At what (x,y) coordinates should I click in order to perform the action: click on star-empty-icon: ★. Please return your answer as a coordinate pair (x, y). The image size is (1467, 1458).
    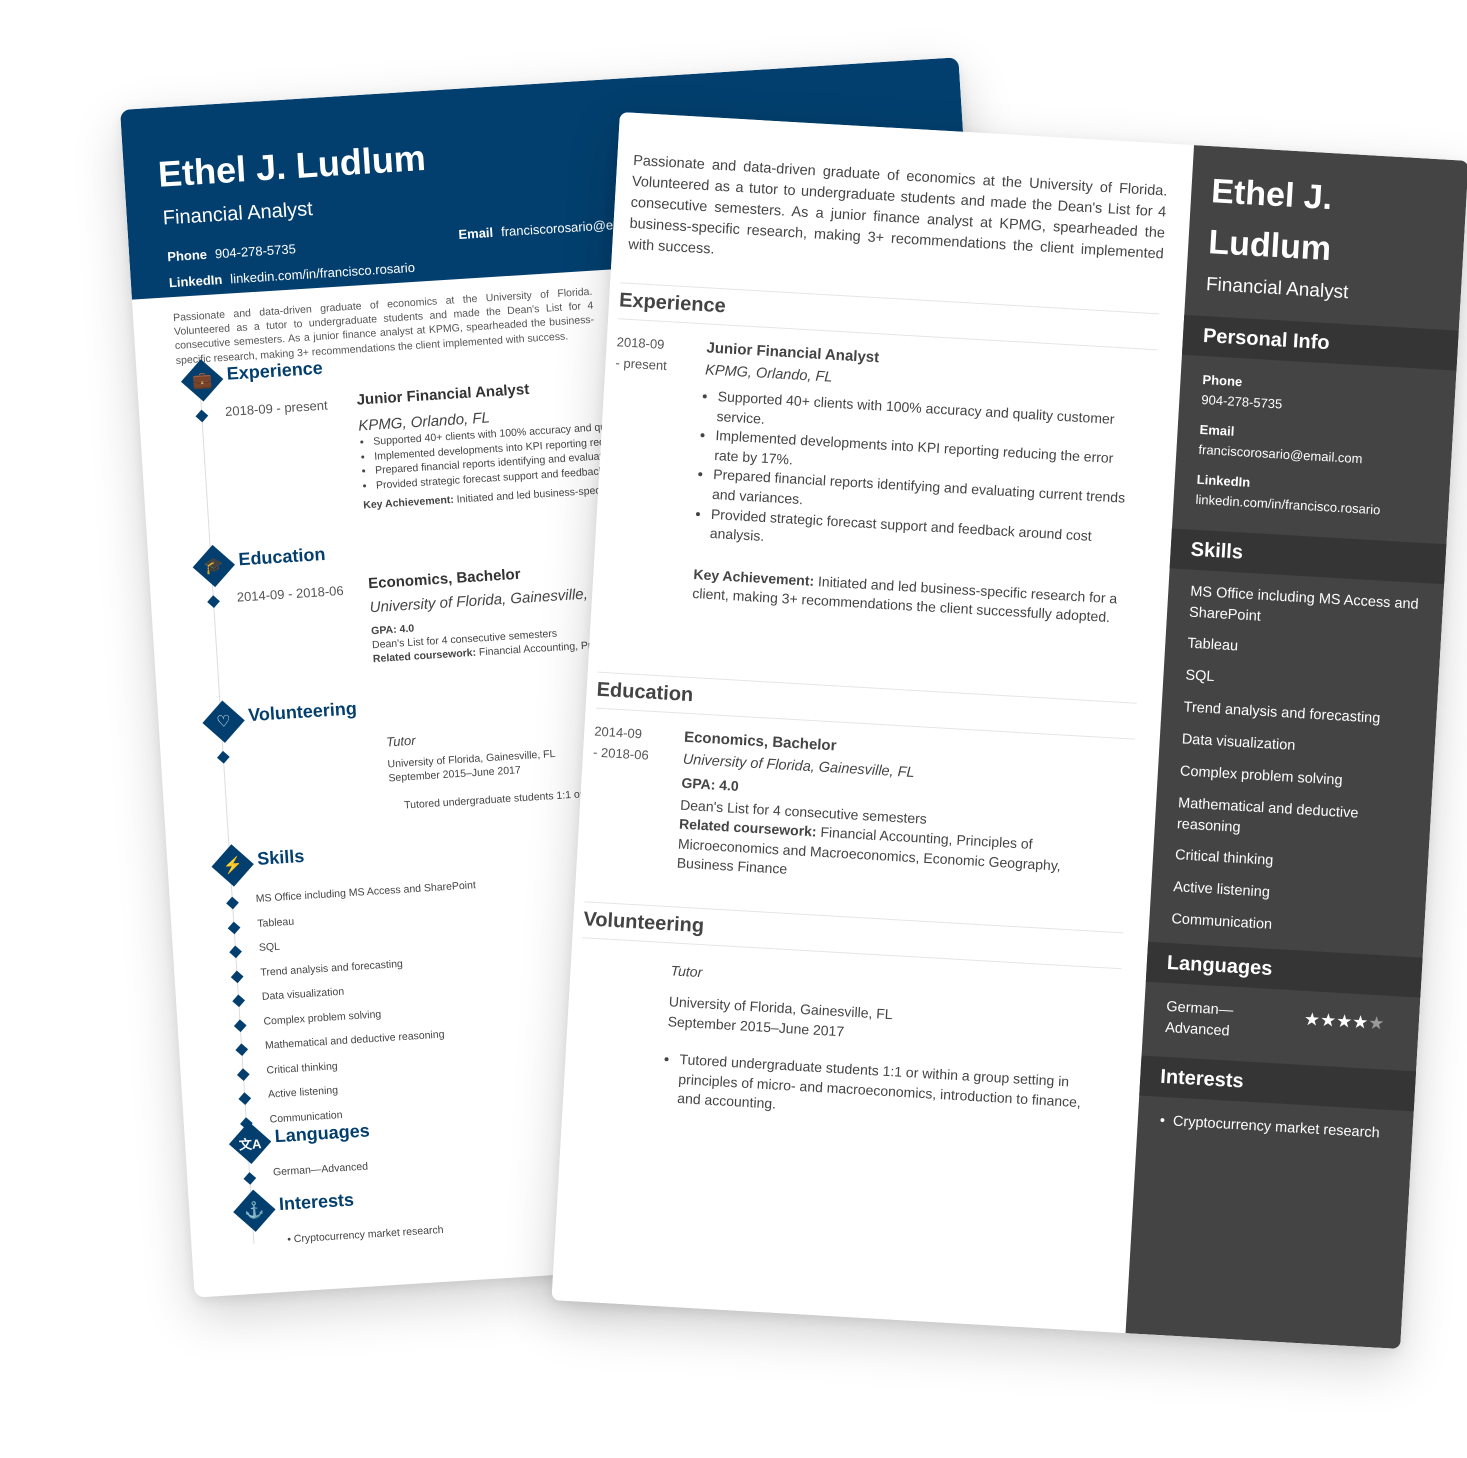
    Looking at the image, I should click on (1376, 1023).